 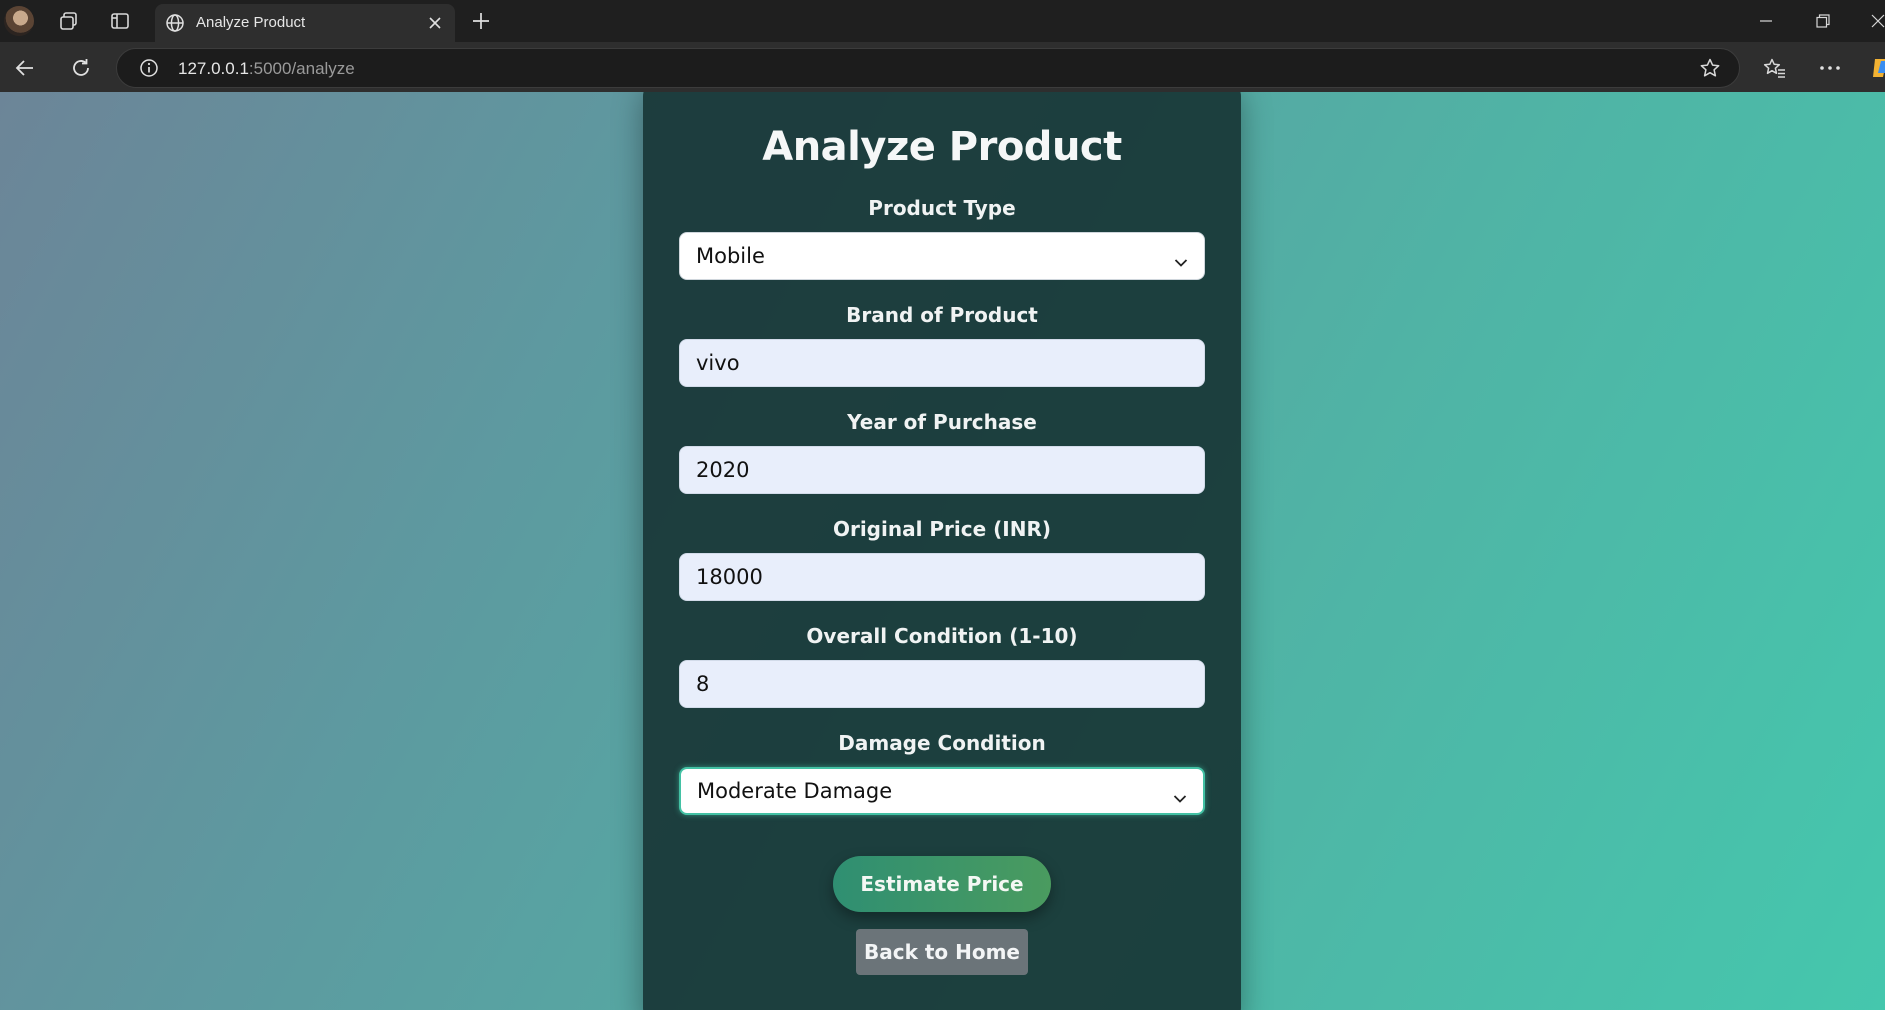 I want to click on product-type-value: Mobile, so click(x=730, y=256).